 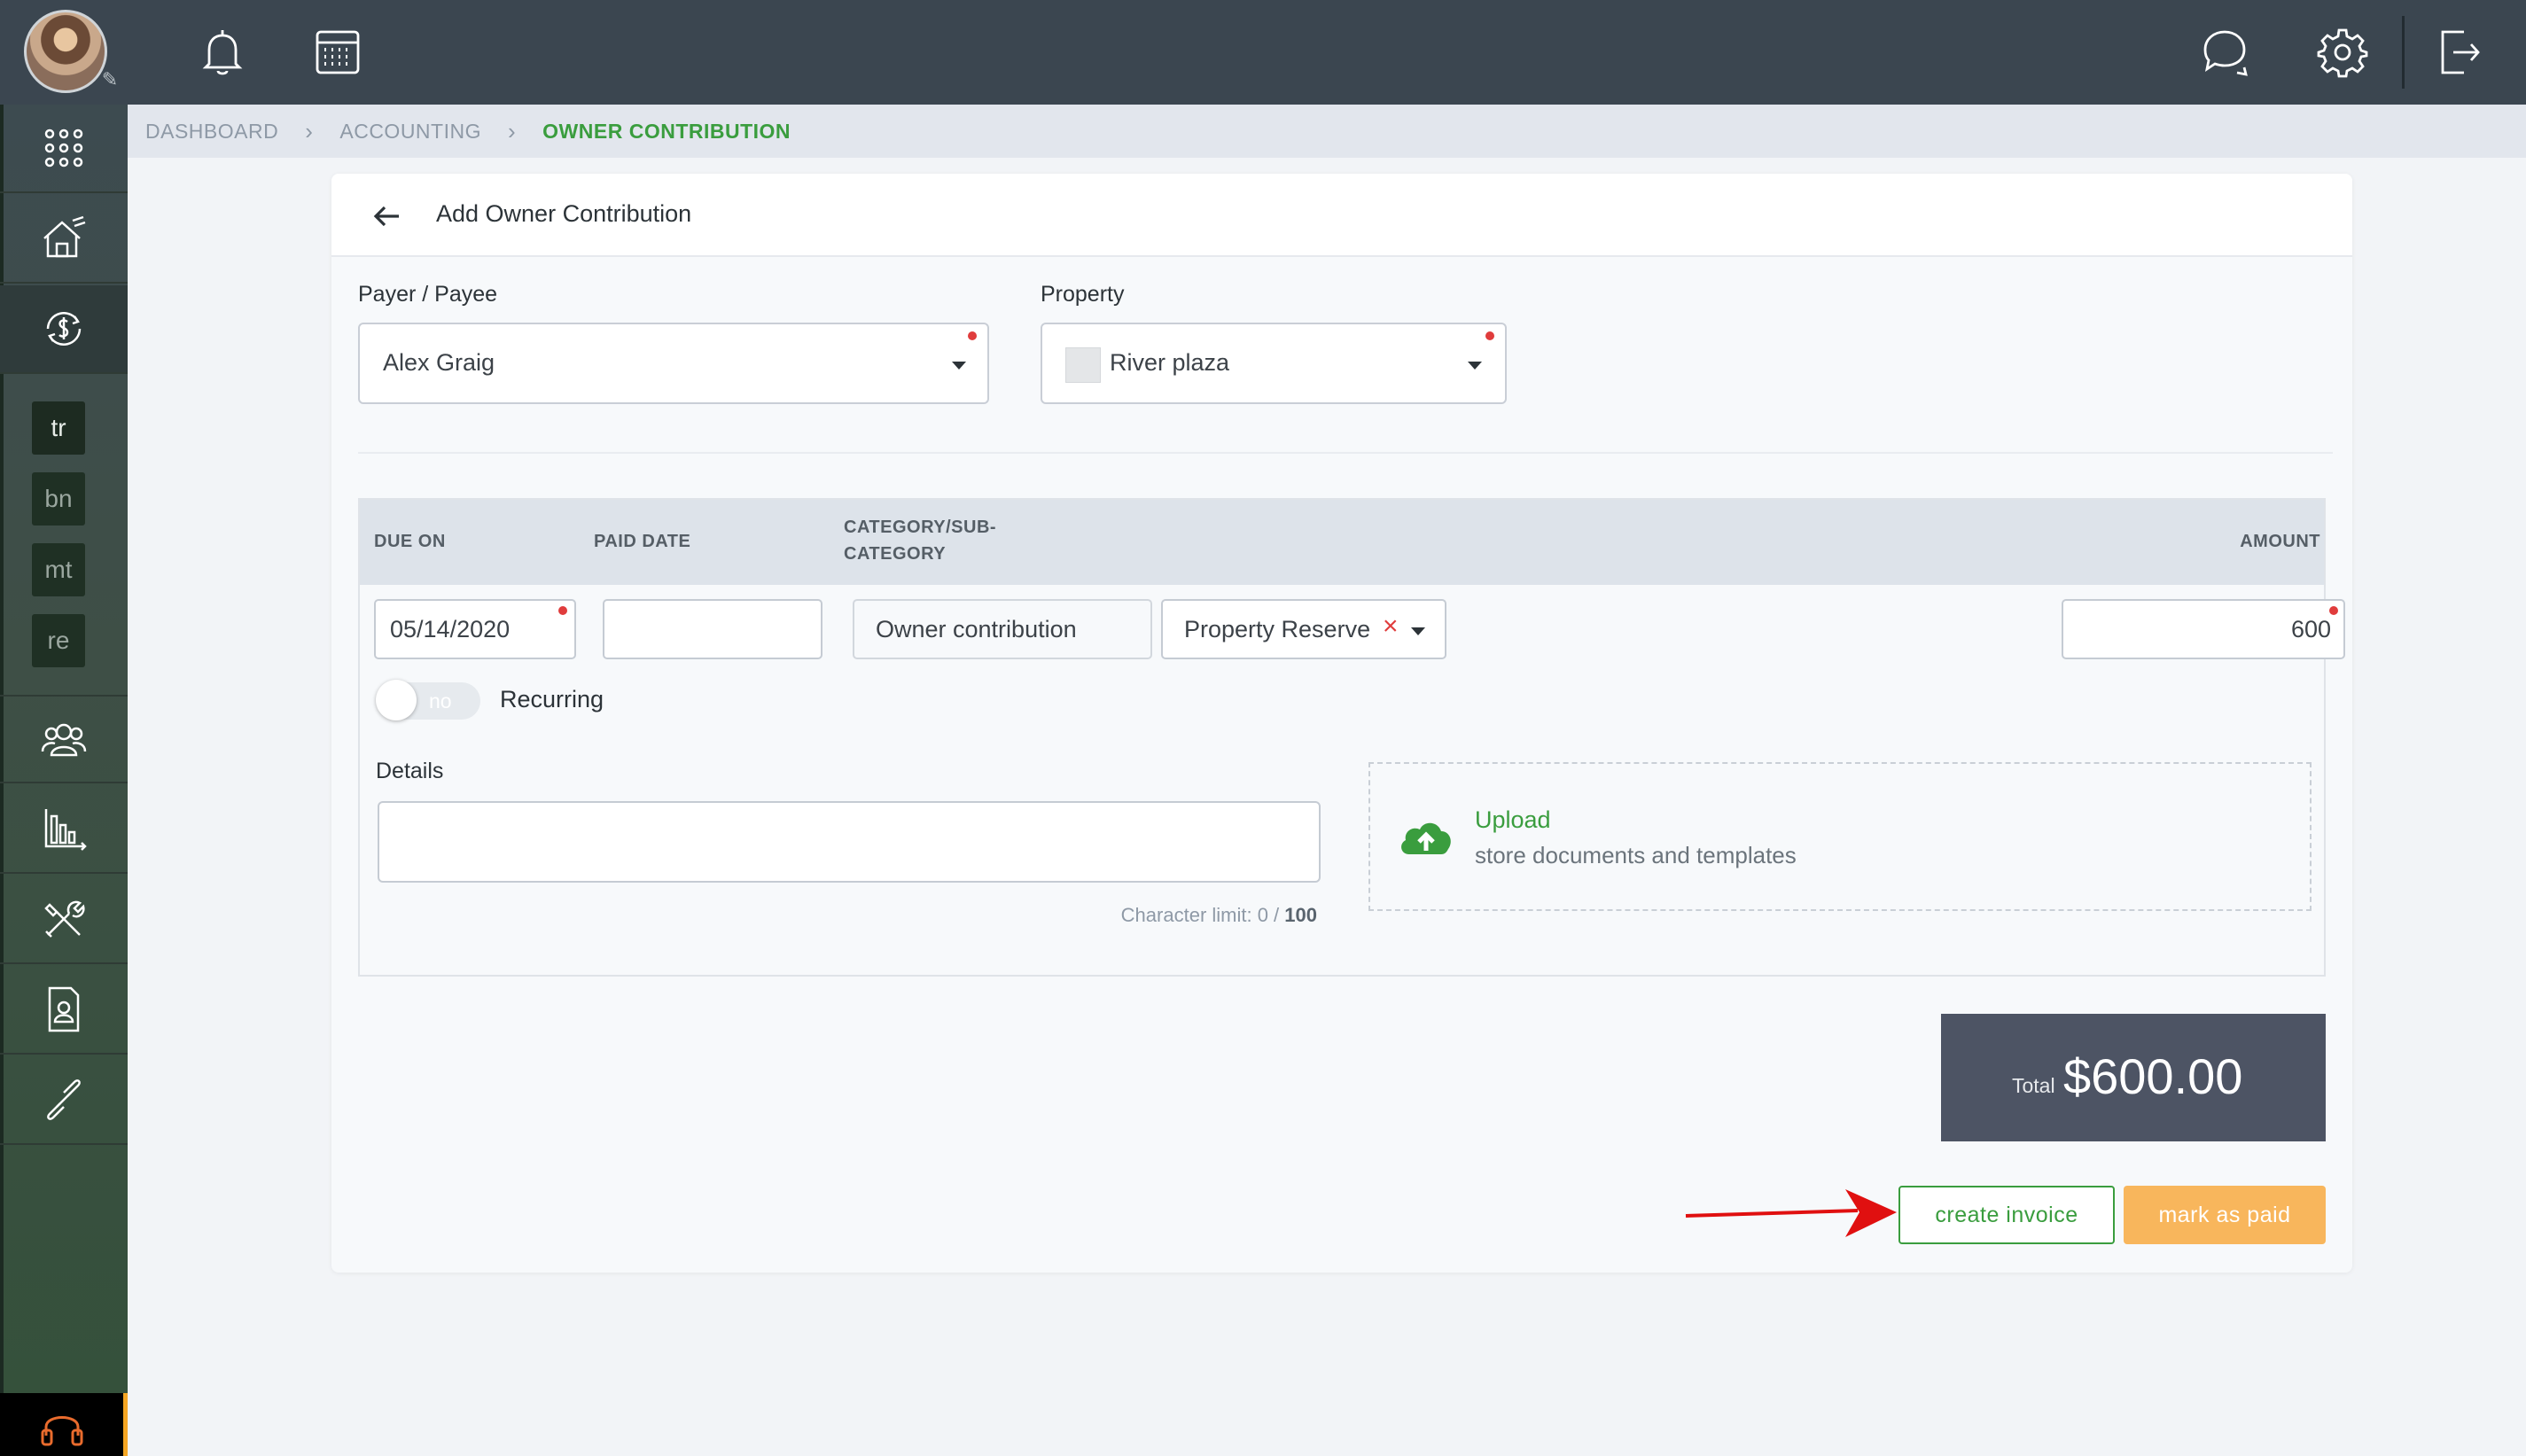 I want to click on calendar-button, so click(x=337, y=52).